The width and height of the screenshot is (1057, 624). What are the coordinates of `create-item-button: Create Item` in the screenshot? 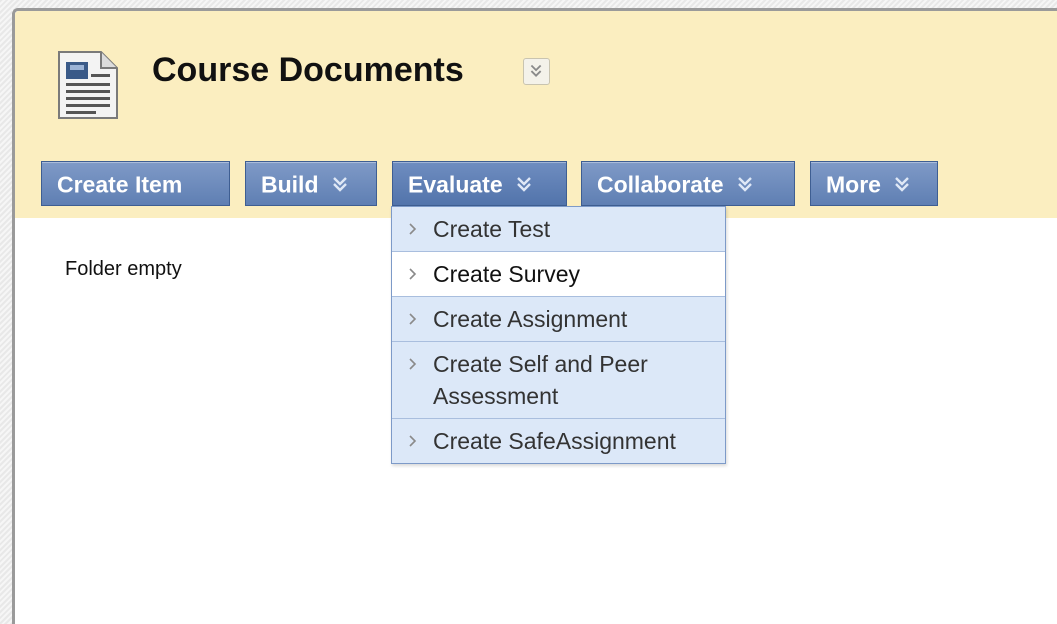 It's located at (135, 183).